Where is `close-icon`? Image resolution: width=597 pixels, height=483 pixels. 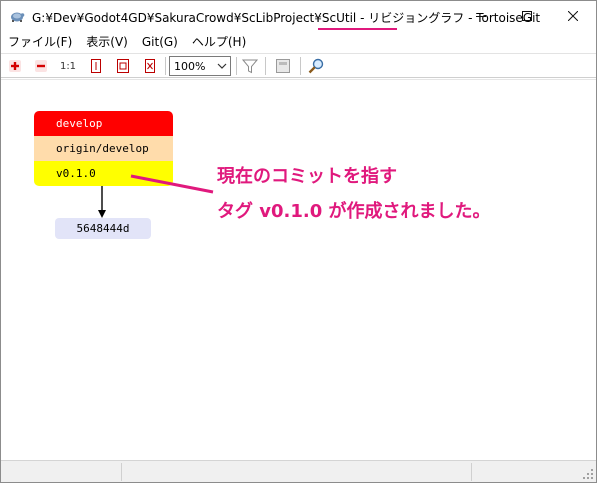 close-icon is located at coordinates (573, 16).